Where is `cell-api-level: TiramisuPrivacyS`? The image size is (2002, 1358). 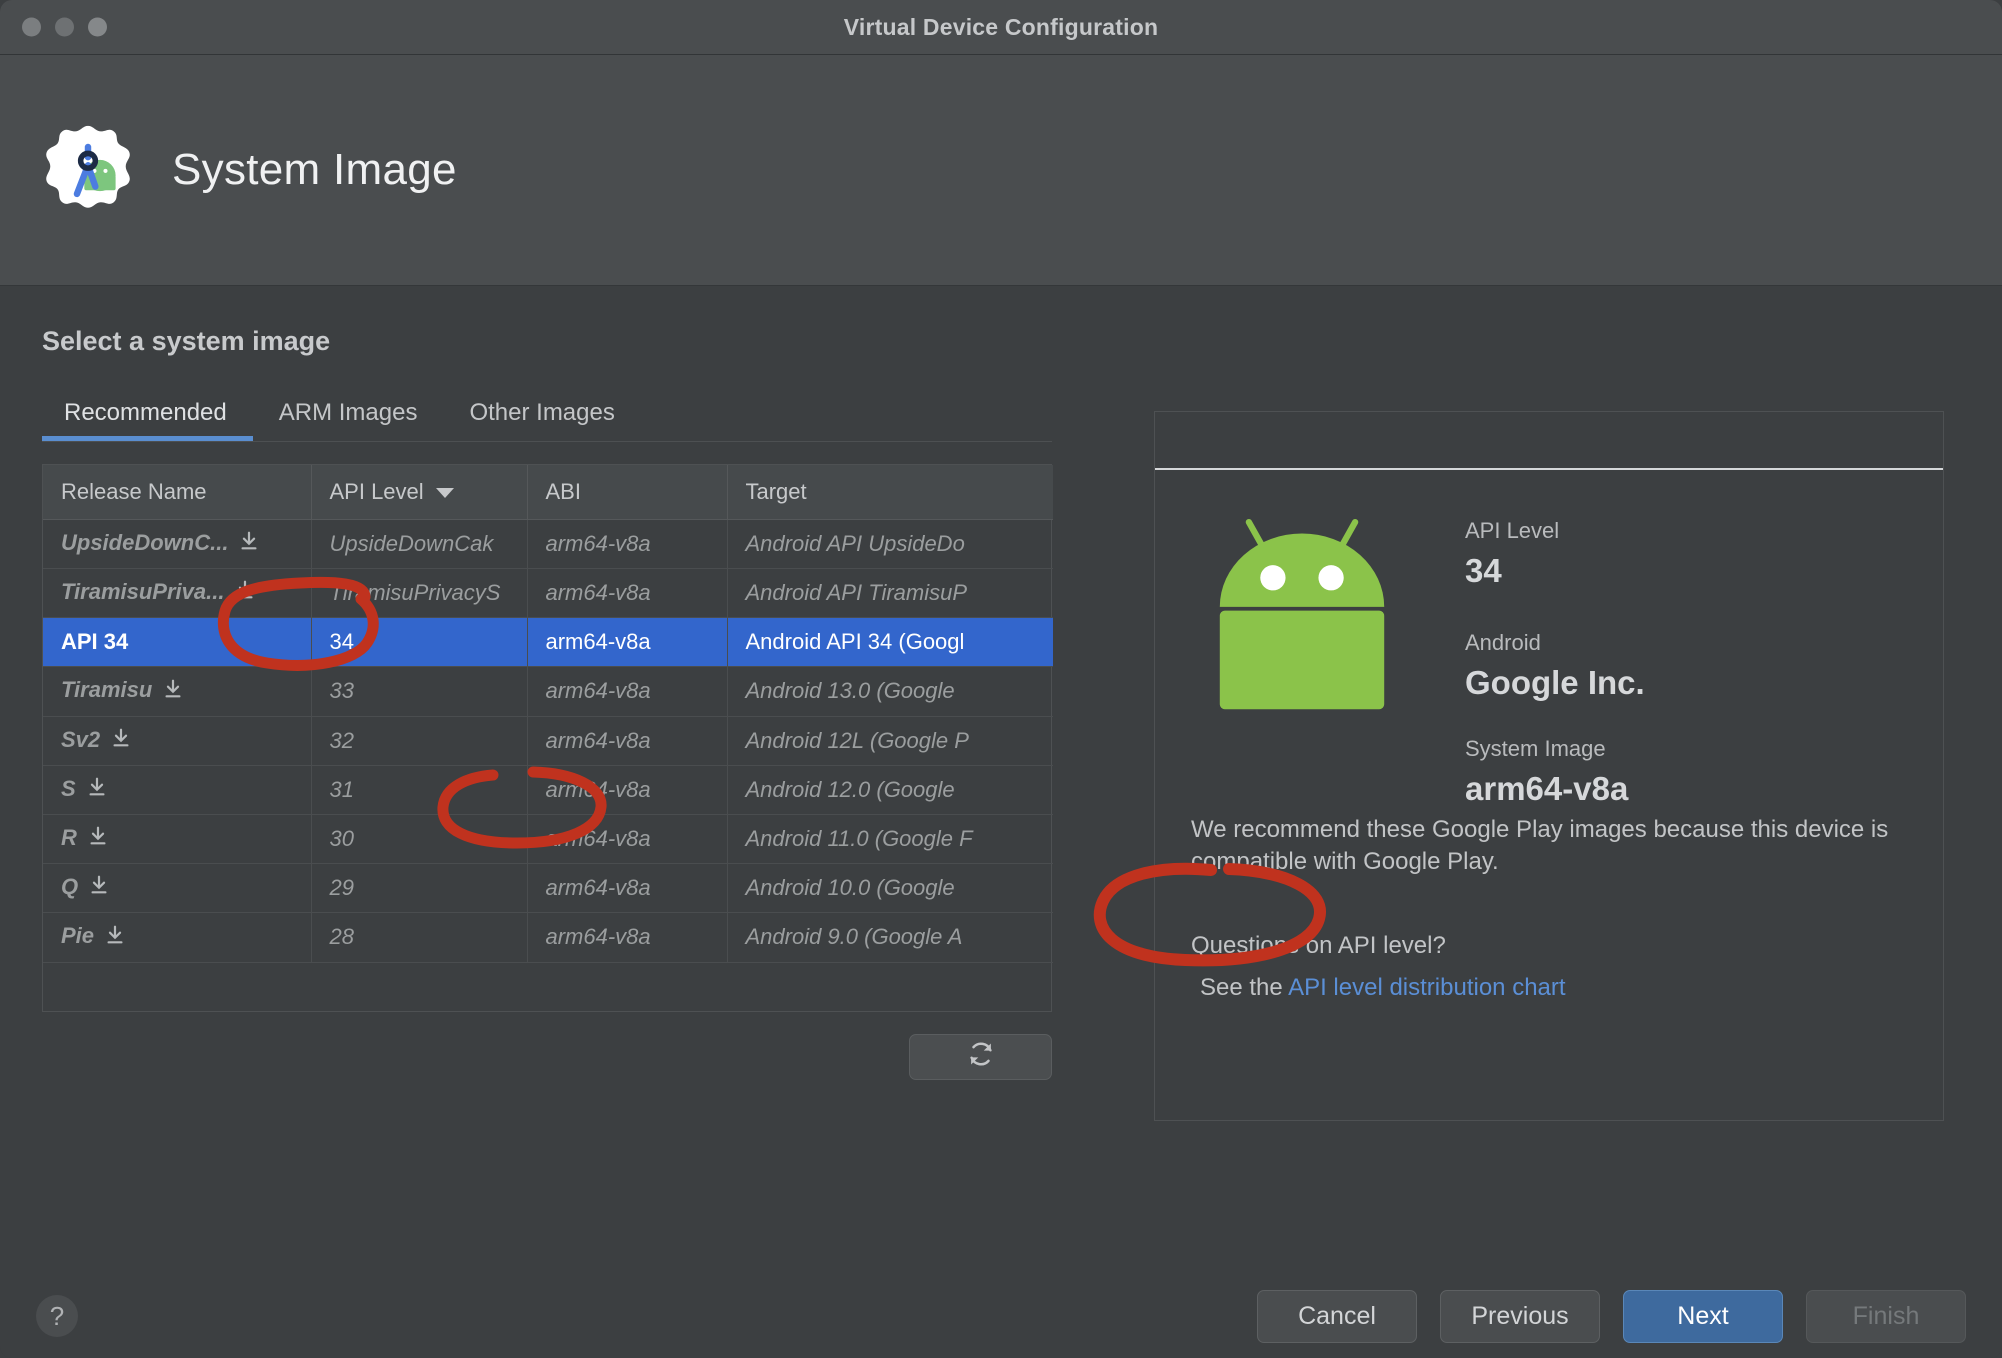
cell-api-level: TiramisuPrivacyS is located at coordinates (419, 593).